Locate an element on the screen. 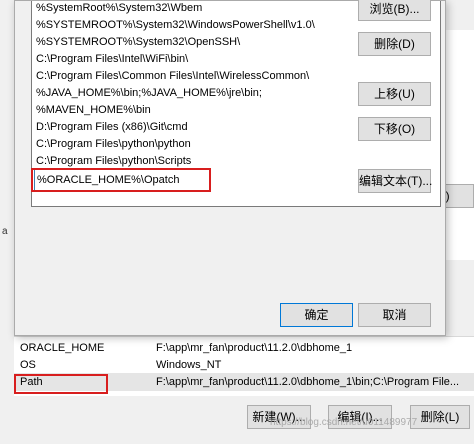 The image size is (474, 444). cancel-button: 取消 is located at coordinates (394, 315).